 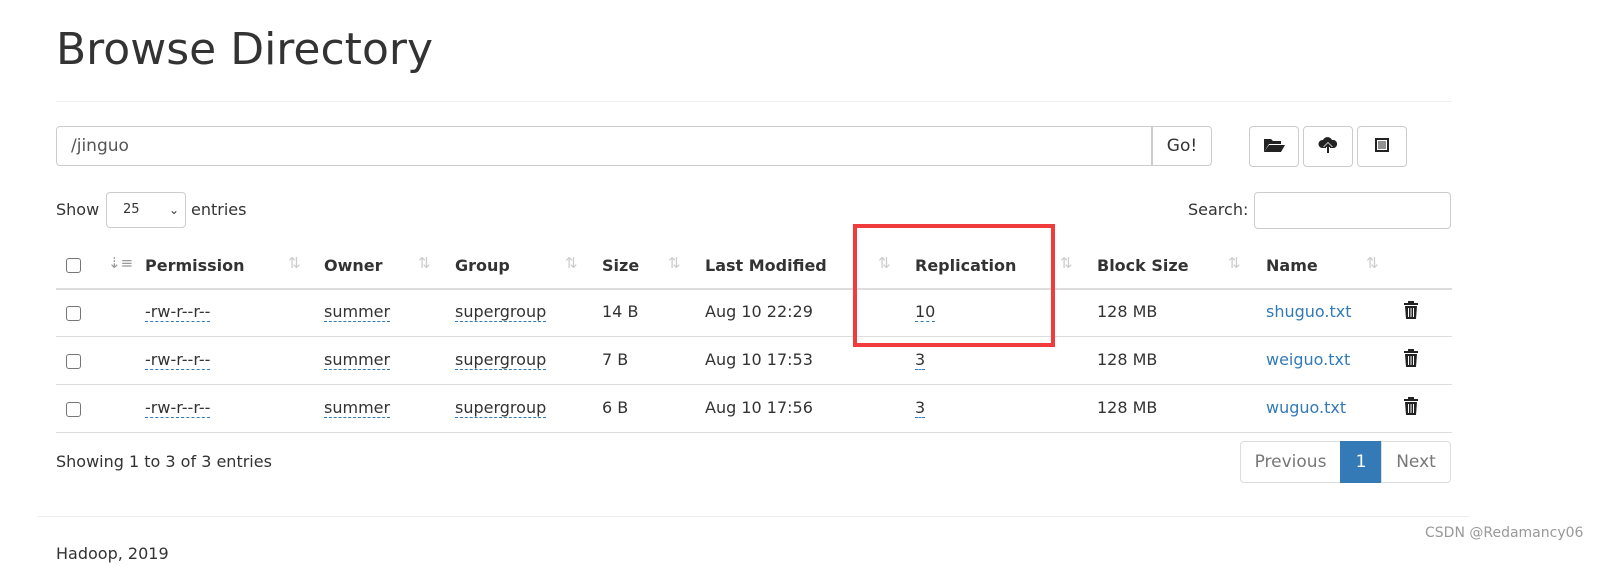 What do you see at coordinates (954, 285) in the screenshot?
I see `highlight-box` at bounding box center [954, 285].